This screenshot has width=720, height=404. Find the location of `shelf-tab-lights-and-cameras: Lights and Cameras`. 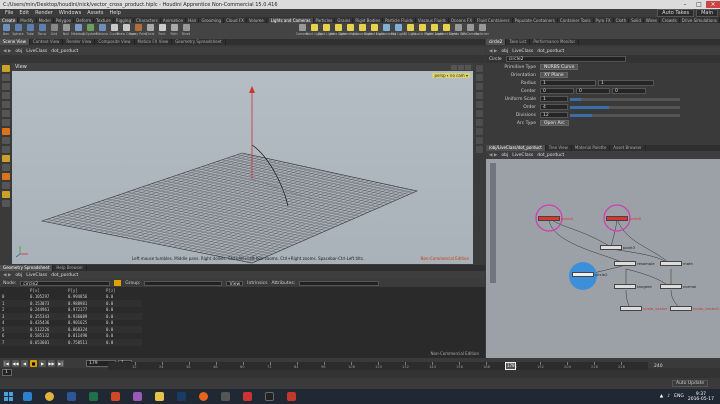

shelf-tab-lights-and-cameras: Lights and Cameras is located at coordinates (291, 20).